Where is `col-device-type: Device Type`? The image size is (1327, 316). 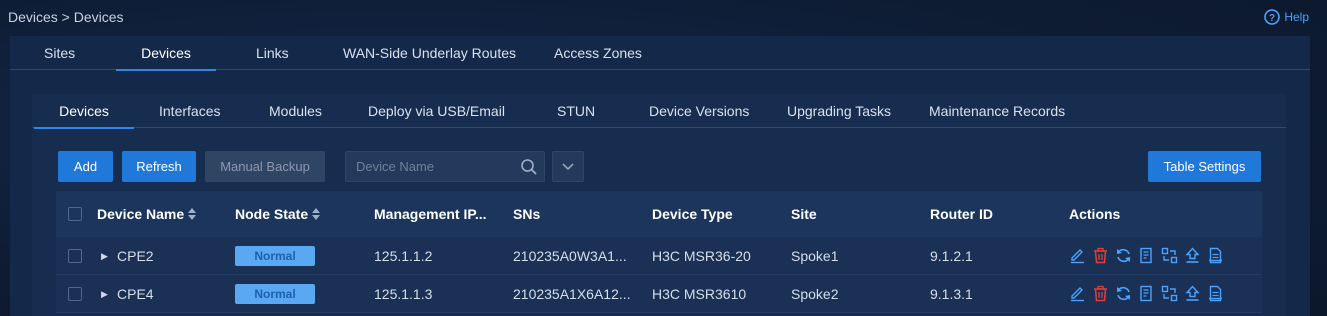 col-device-type: Device Type is located at coordinates (692, 214).